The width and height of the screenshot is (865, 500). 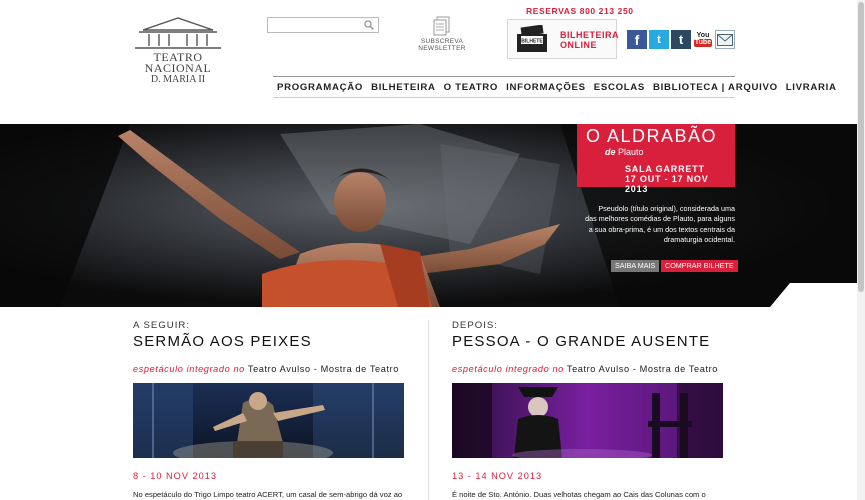 I want to click on next-show-title: SERMÃO AOS PEIXES, so click(x=273, y=341).